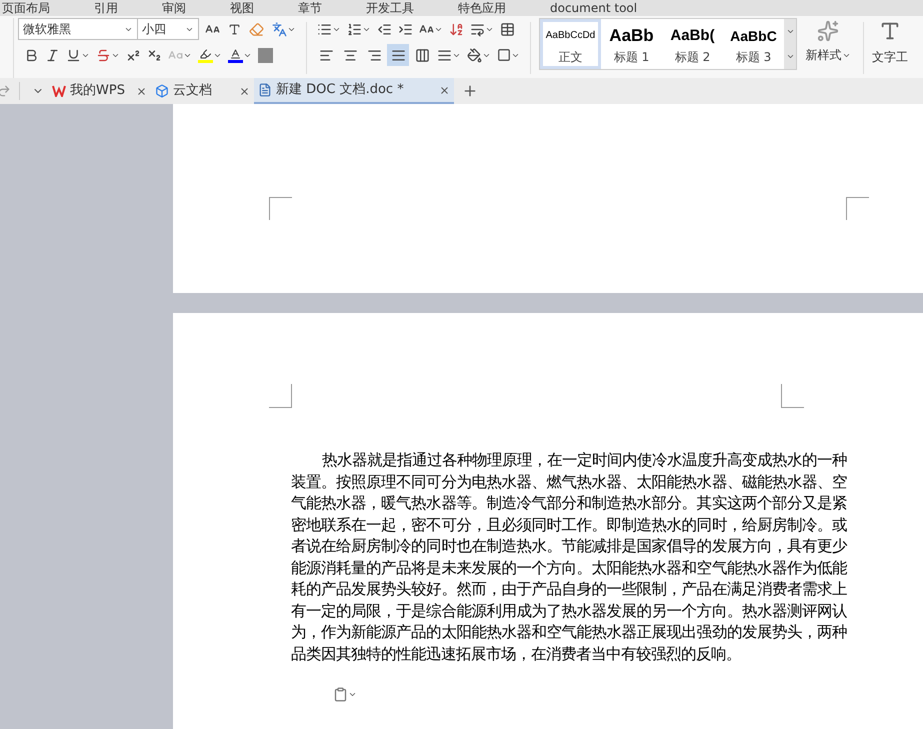 The height and width of the screenshot is (729, 923). Describe the element at coordinates (242, 8) in the screenshot. I see `menu-item: 视图` at that location.